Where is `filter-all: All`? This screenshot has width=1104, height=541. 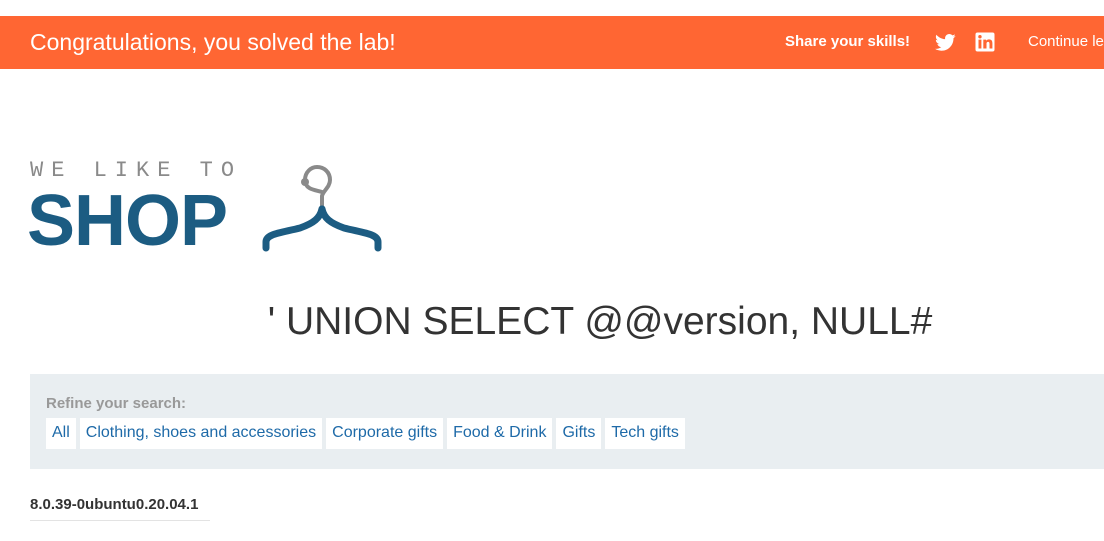 filter-all: All is located at coordinates (61, 433).